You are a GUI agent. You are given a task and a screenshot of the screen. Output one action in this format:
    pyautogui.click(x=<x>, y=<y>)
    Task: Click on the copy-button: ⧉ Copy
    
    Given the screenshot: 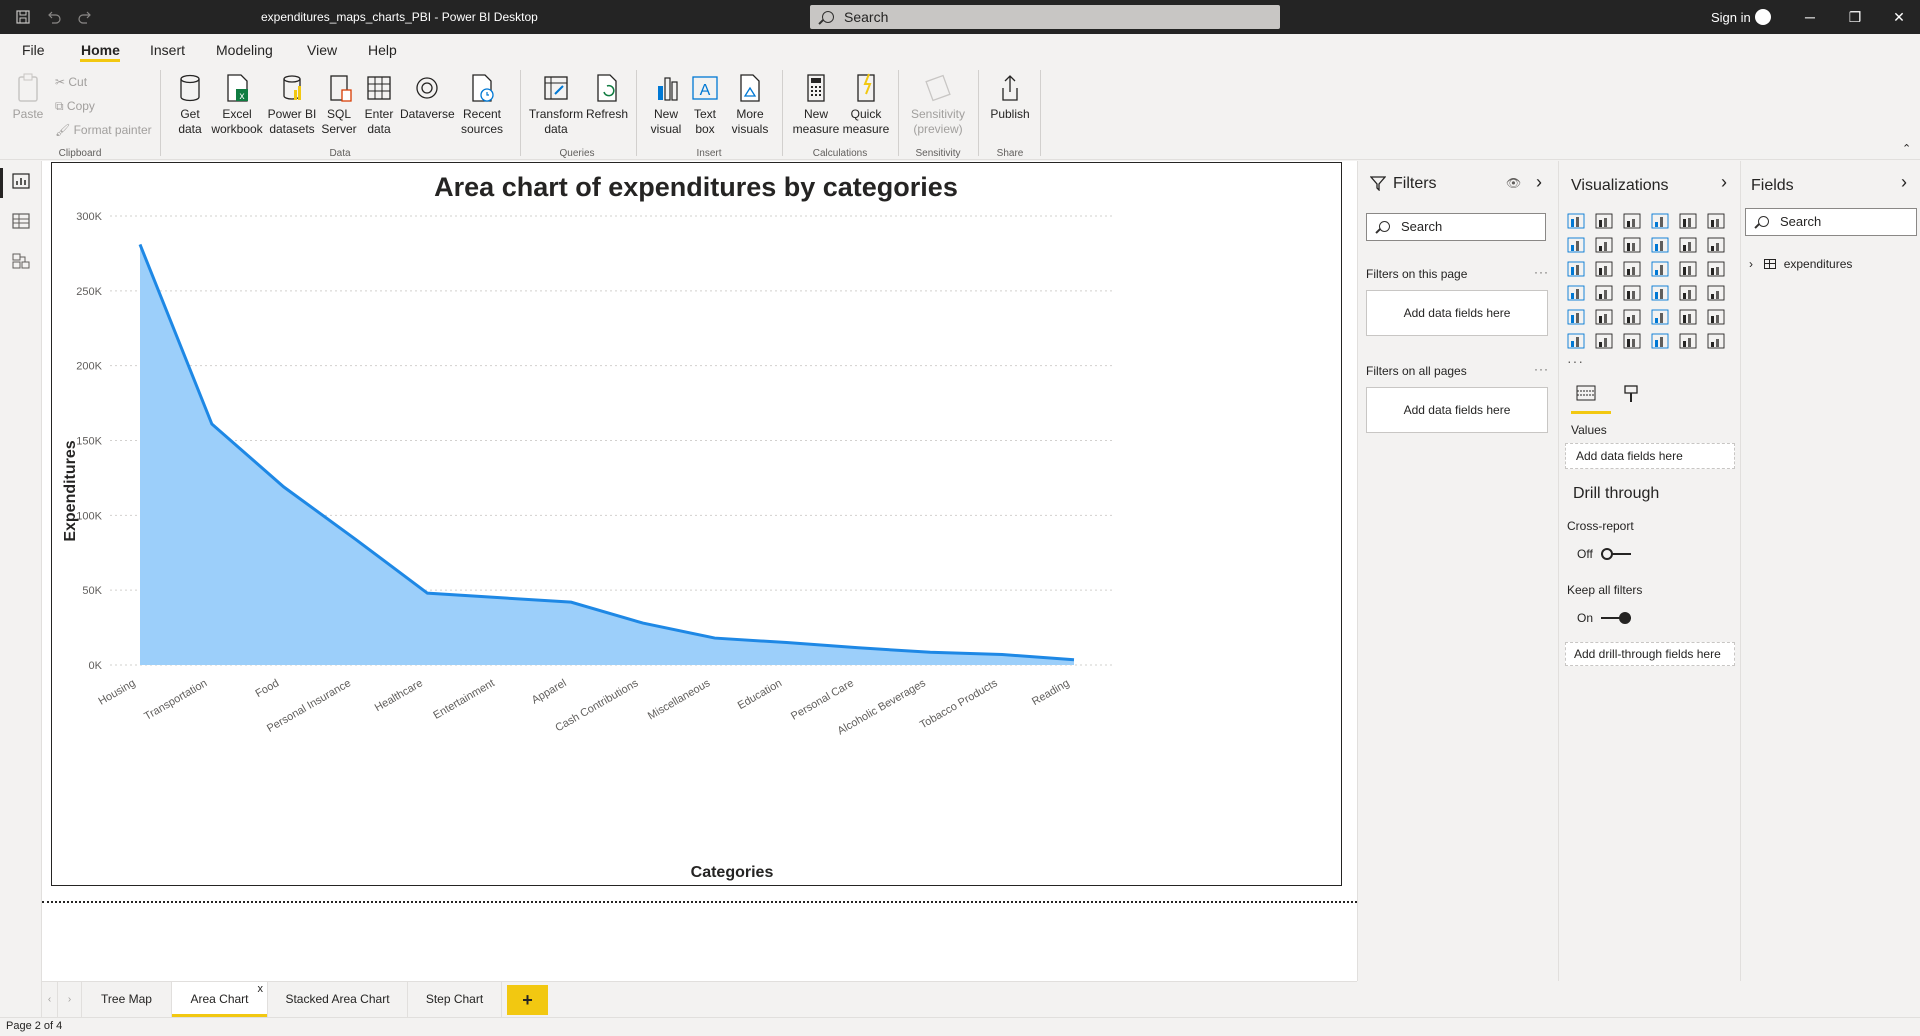 What is the action you would take?
    pyautogui.click(x=75, y=106)
    